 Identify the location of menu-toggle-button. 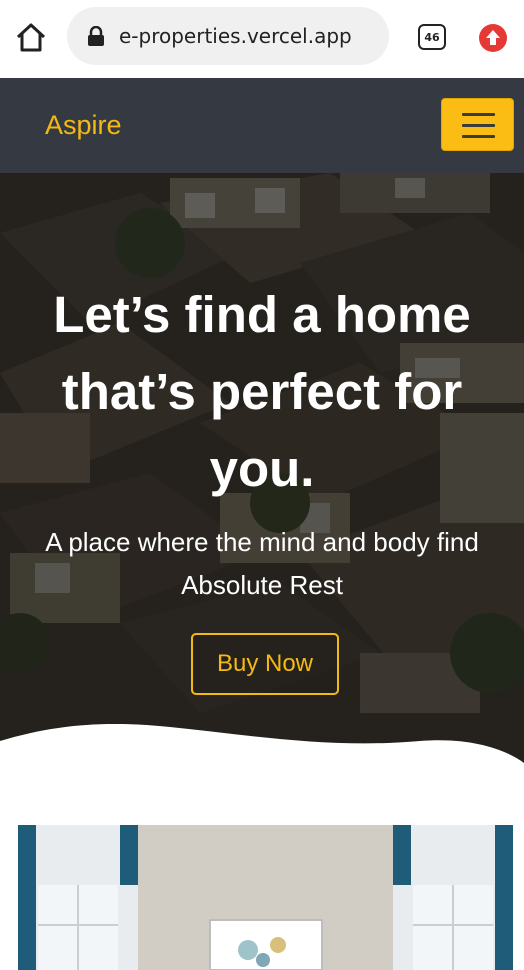
(477, 124).